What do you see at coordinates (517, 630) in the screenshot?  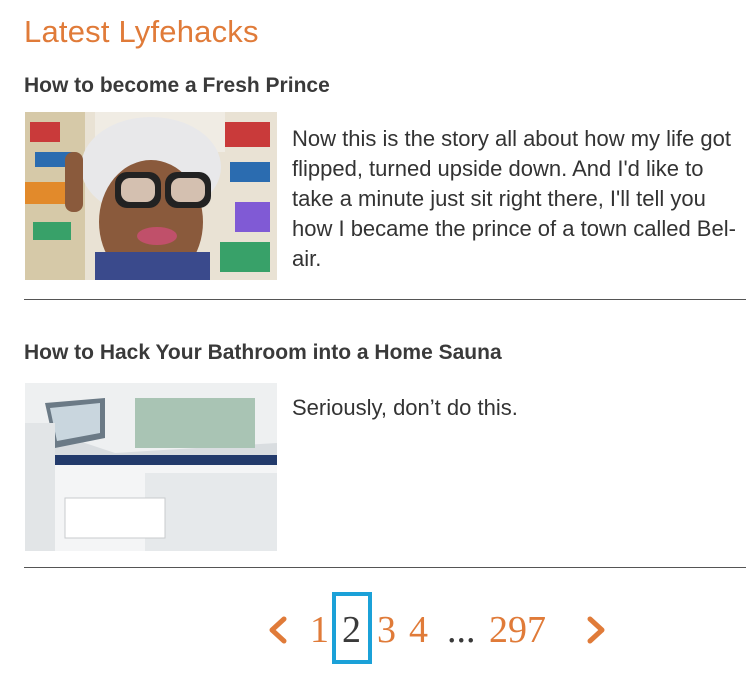 I see `page-297-link: 297` at bounding box center [517, 630].